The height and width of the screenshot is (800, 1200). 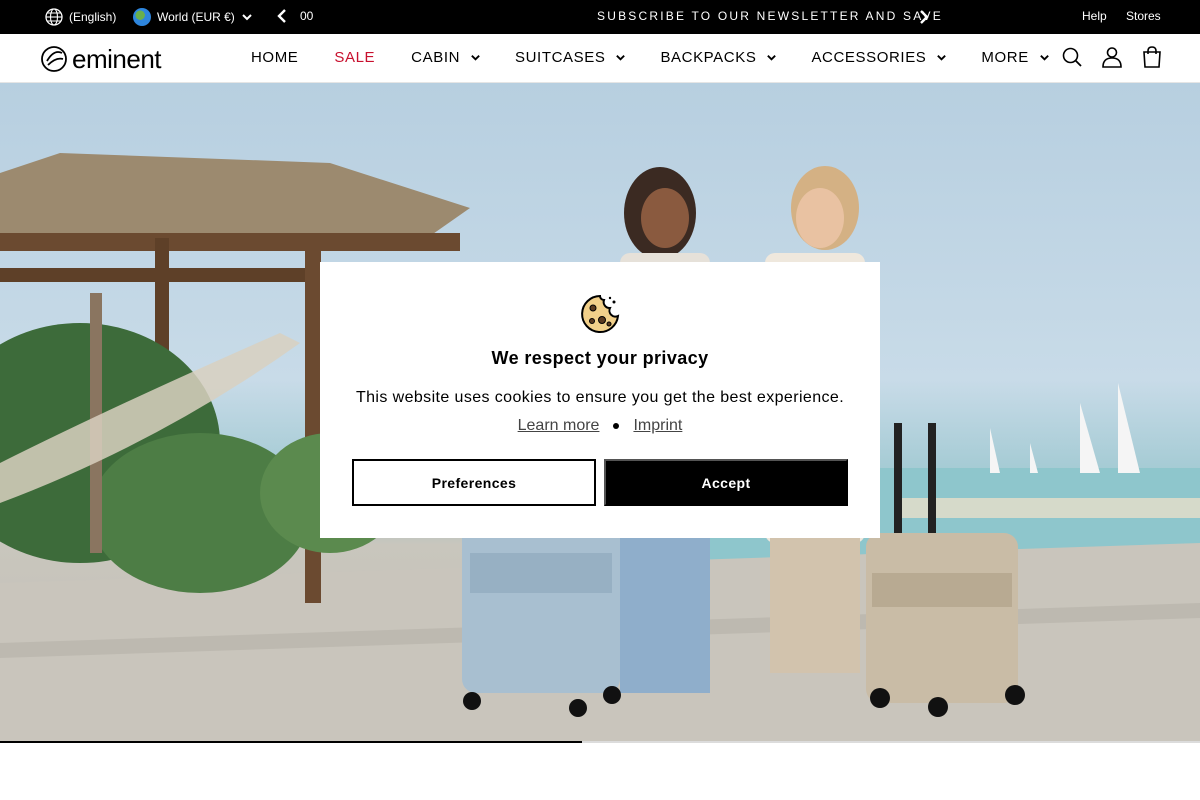 I want to click on link-separator, so click(x=616, y=426).